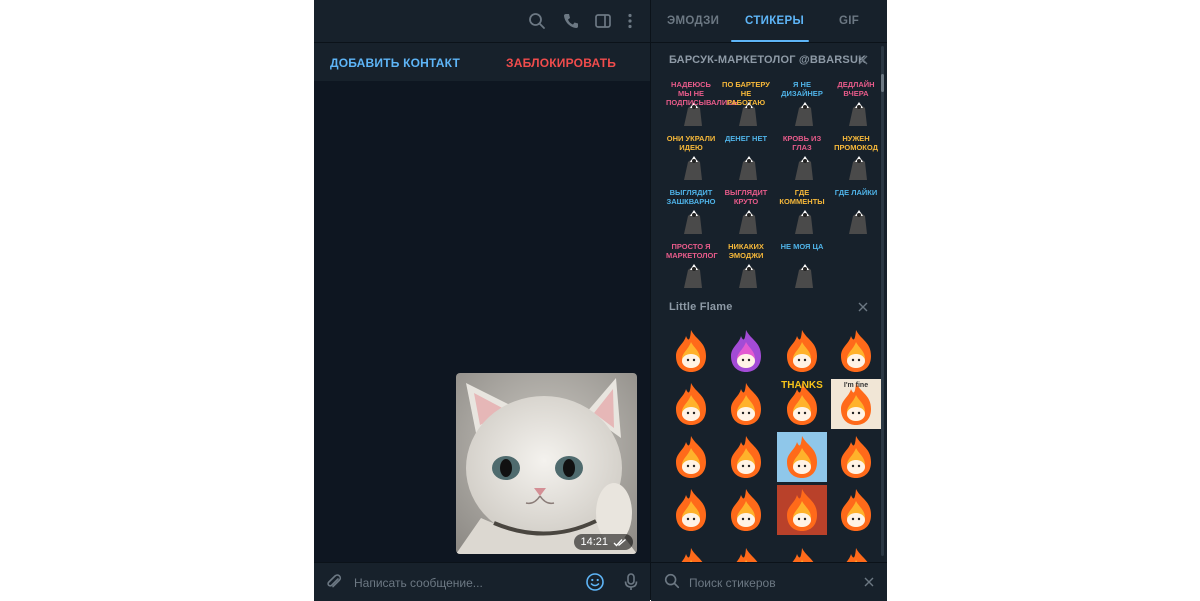  Describe the element at coordinates (856, 385) in the screenshot. I see `sticker-caption: I'm fine` at that location.